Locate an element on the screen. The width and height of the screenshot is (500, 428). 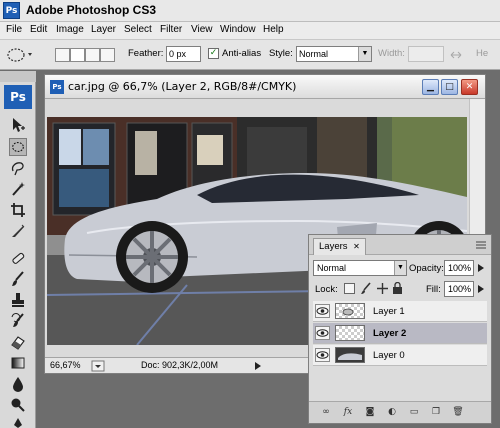
toolbox: Ps is located at coordinates (18, 249).